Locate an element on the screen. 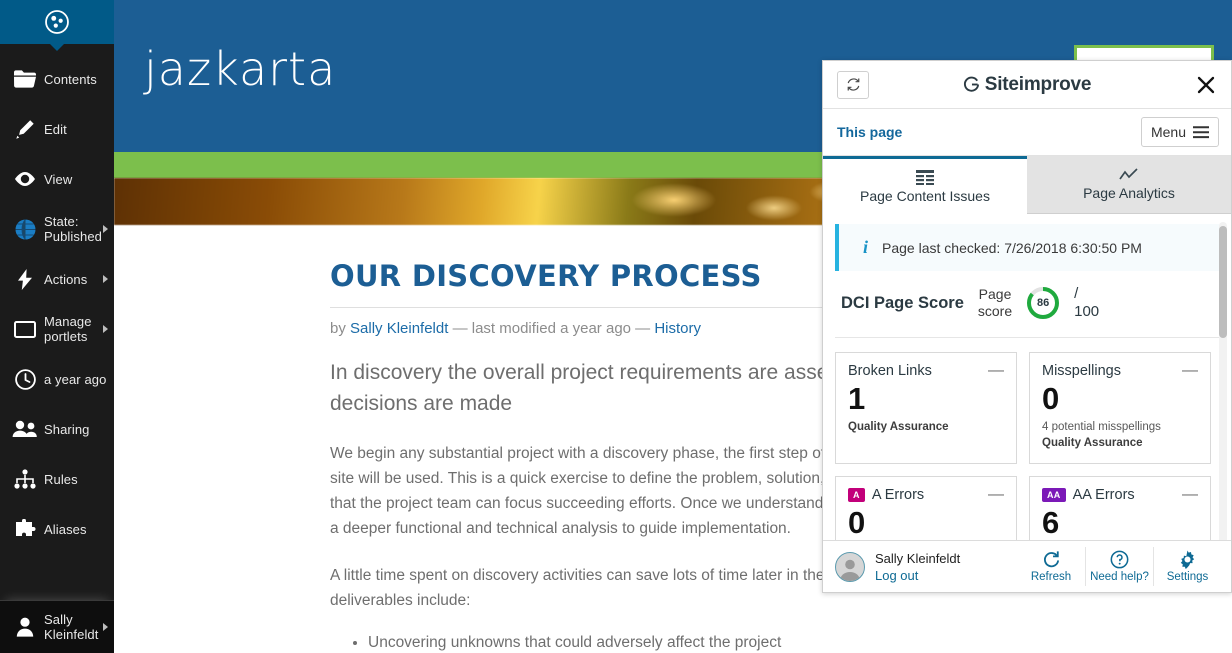 Image resolution: width=1232 pixels, height=653 pixels. sidebar-item-label: State: Published is located at coordinates (73, 229).